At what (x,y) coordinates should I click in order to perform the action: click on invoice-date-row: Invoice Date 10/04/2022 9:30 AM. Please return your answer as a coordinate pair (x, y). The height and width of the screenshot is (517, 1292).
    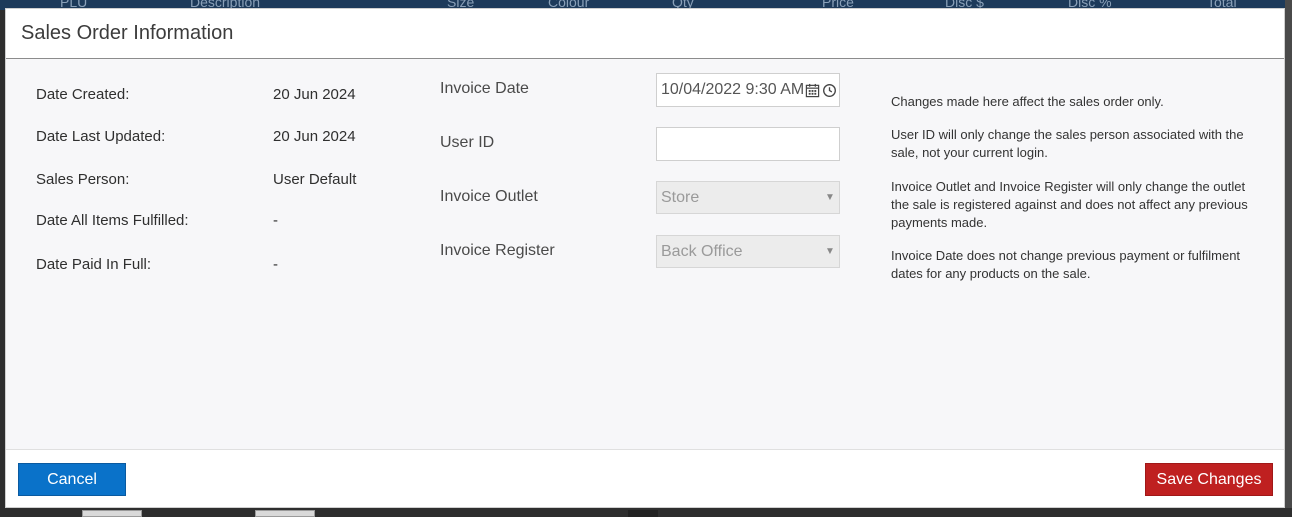
    Looking at the image, I should click on (645, 90).